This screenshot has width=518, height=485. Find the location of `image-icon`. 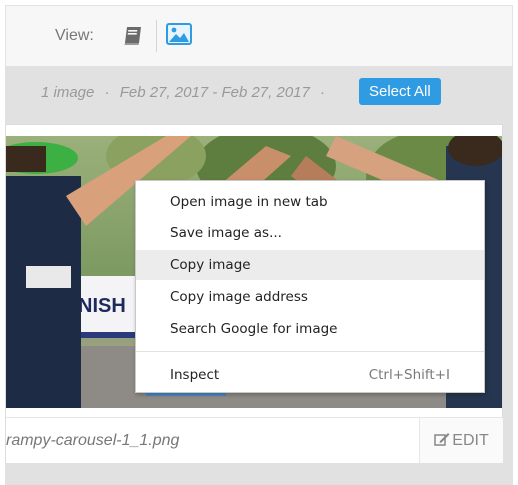

image-icon is located at coordinates (179, 34).